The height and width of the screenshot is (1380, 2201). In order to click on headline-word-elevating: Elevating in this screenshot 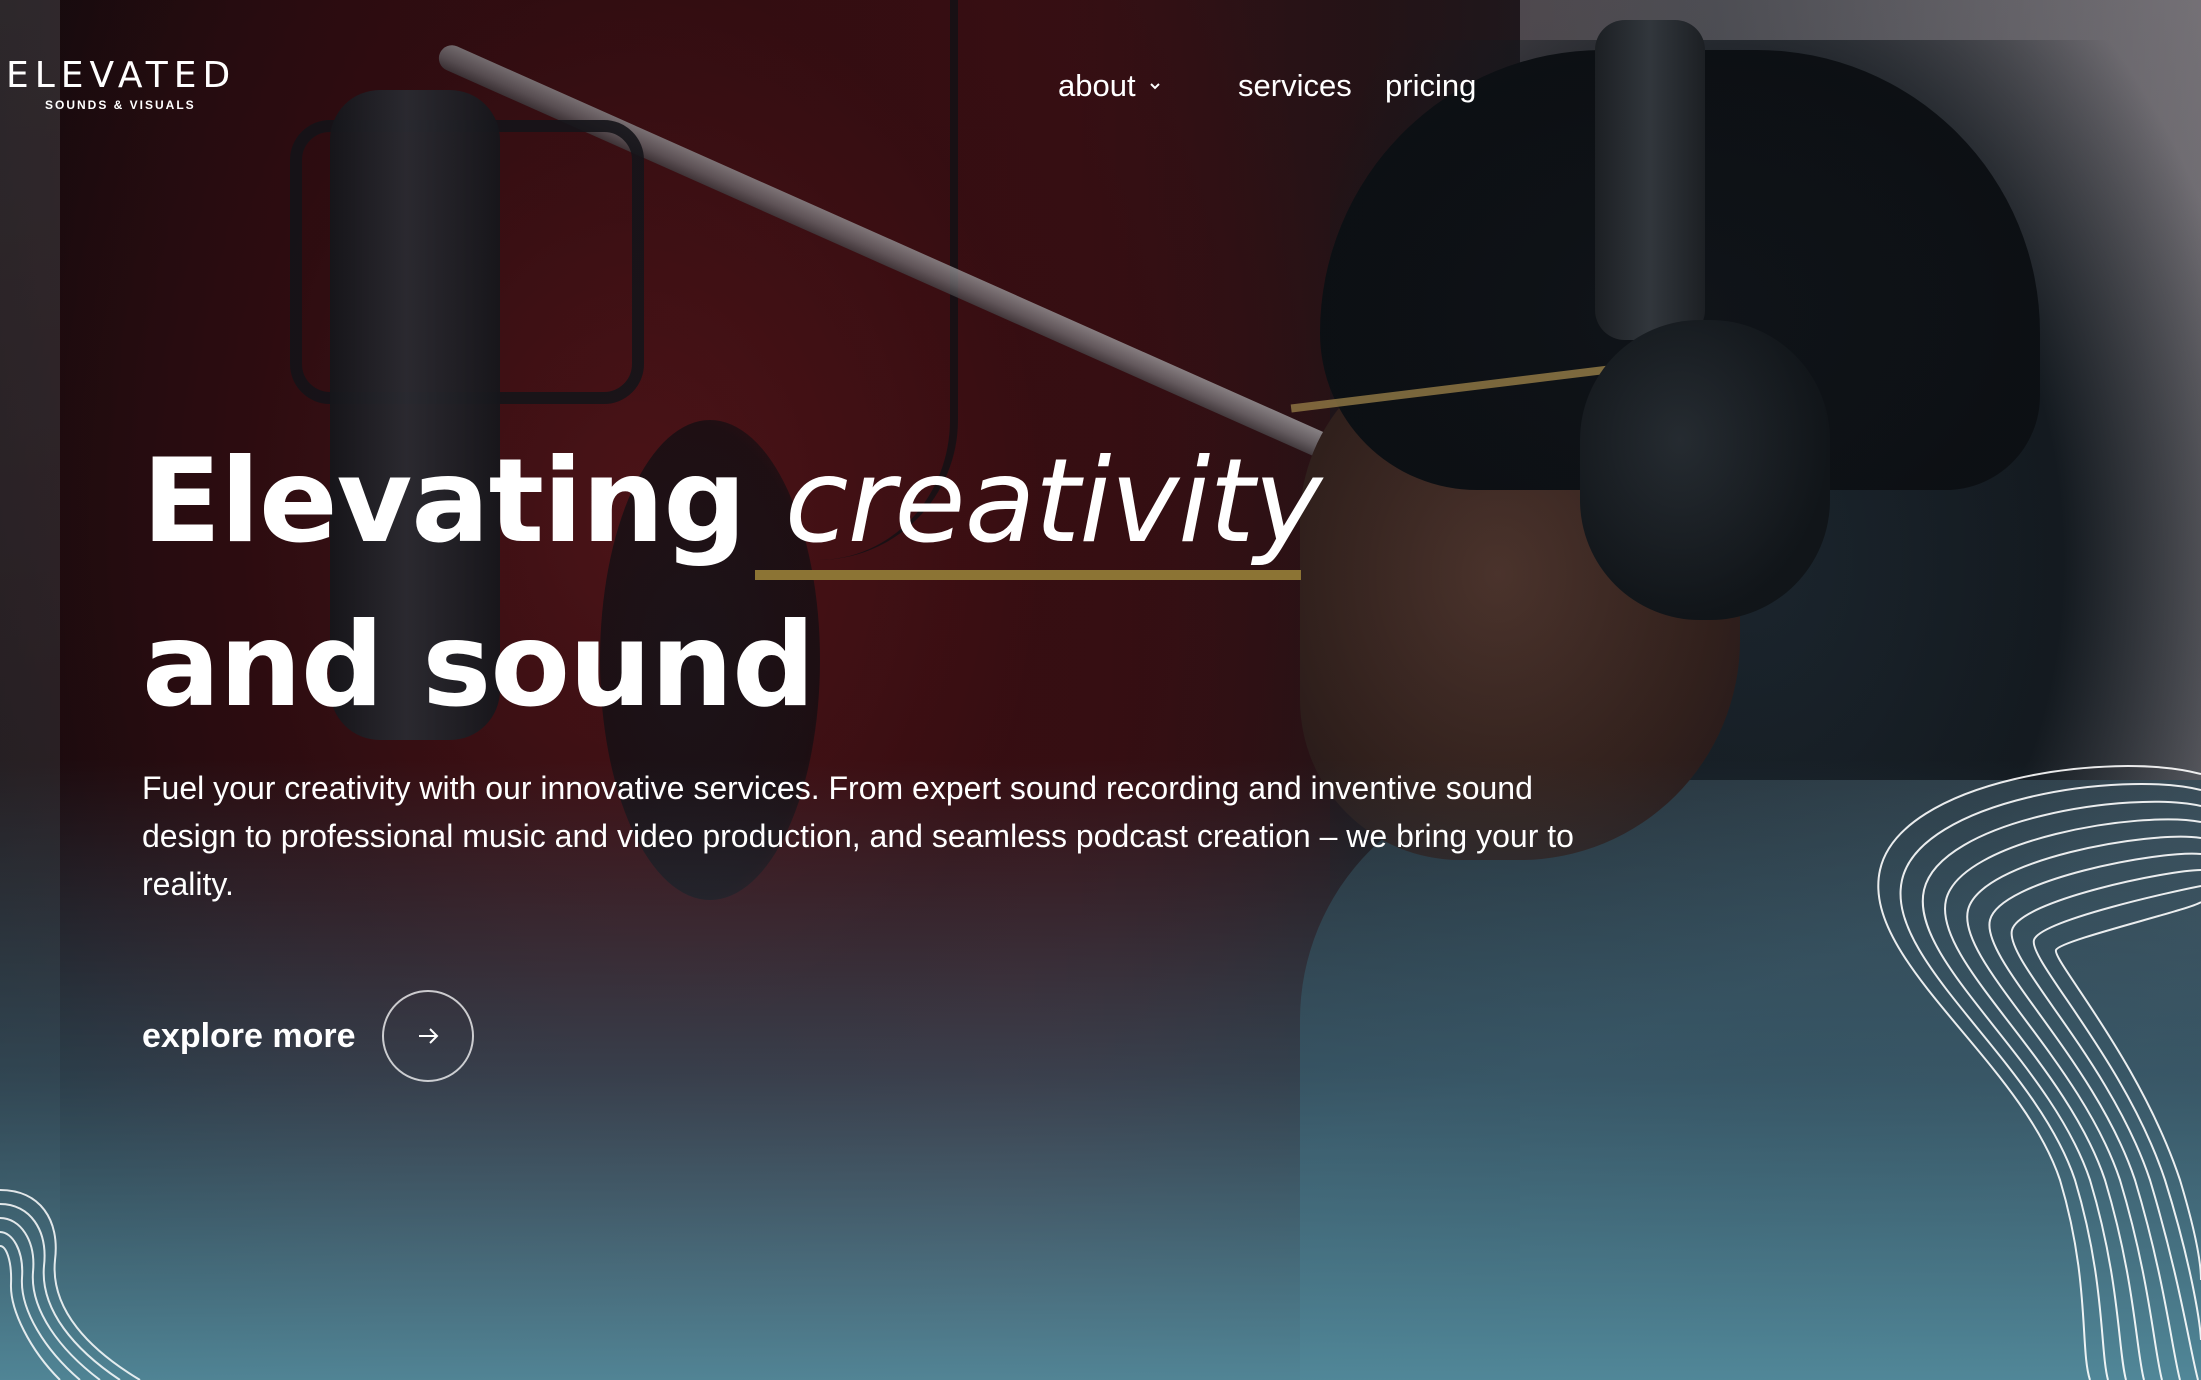, I will do `click(444, 501)`.